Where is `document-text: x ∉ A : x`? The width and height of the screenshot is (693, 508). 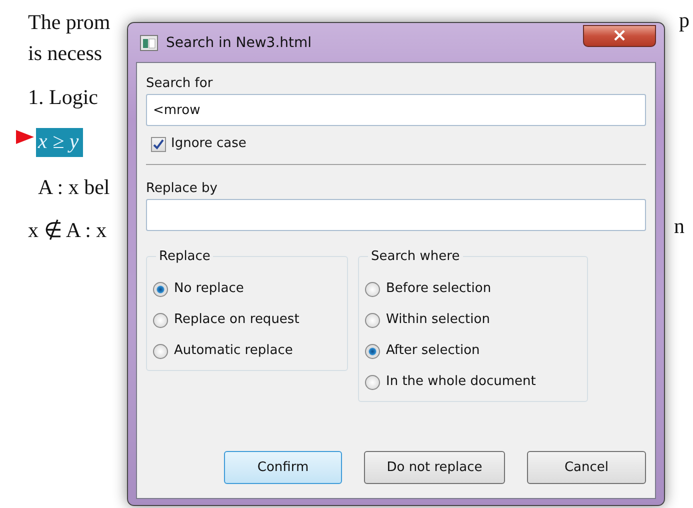
document-text: x ∉ A : x is located at coordinates (67, 230).